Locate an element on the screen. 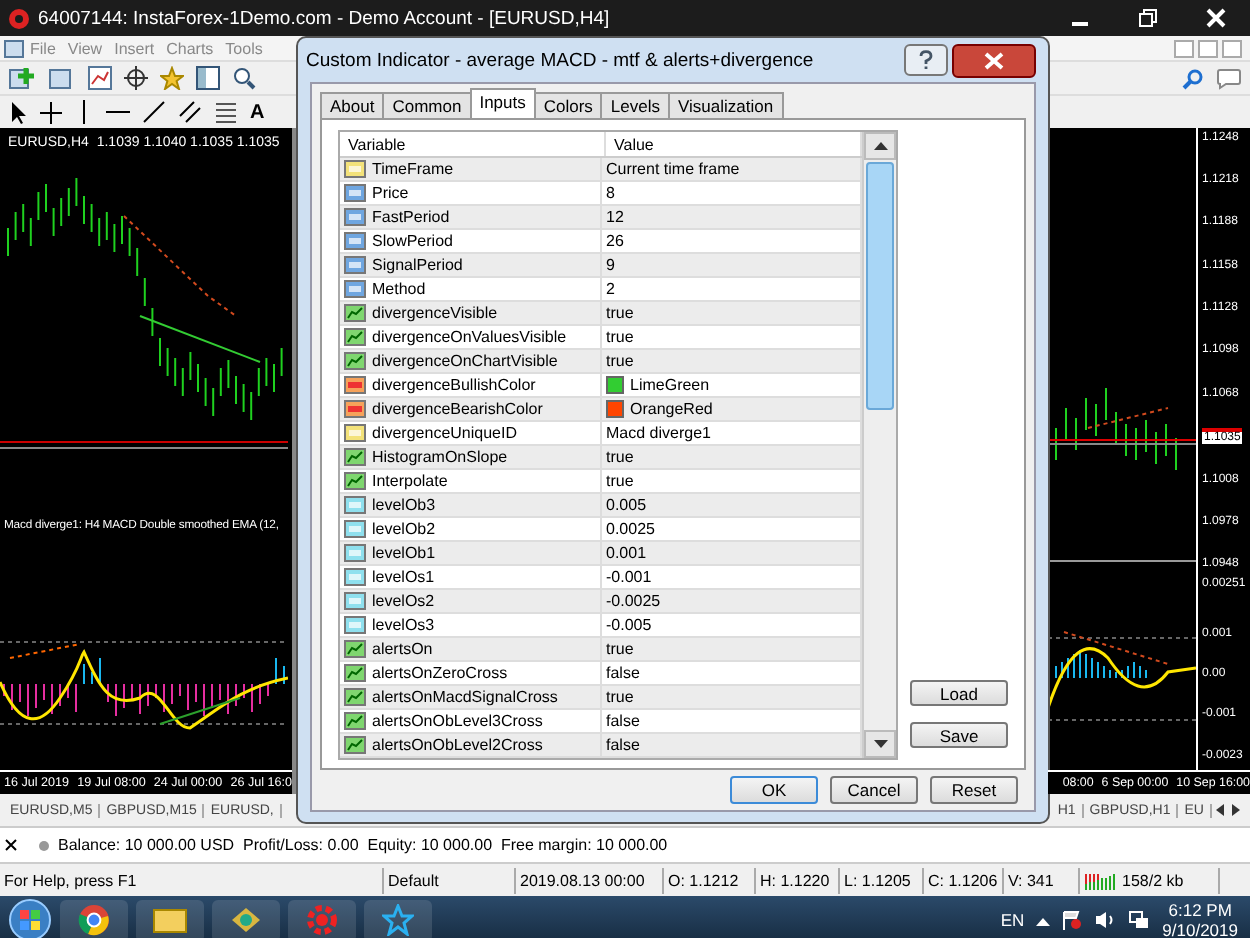  app-icon is located at coordinates (246, 920).